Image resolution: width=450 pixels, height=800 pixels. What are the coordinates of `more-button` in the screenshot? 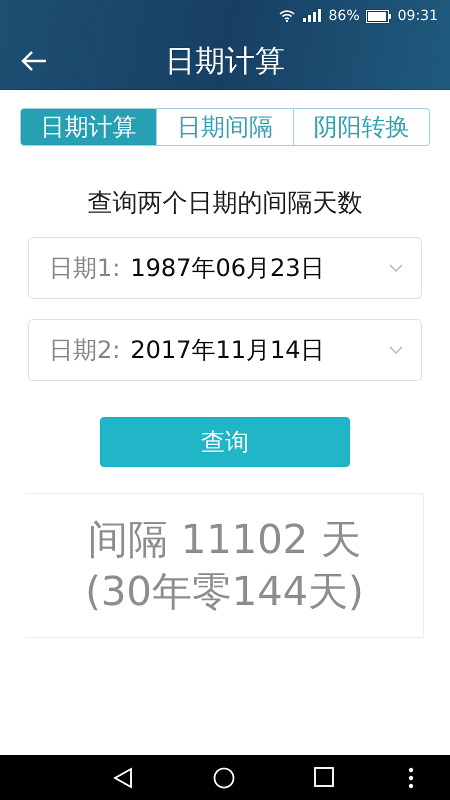 It's located at (411, 778).